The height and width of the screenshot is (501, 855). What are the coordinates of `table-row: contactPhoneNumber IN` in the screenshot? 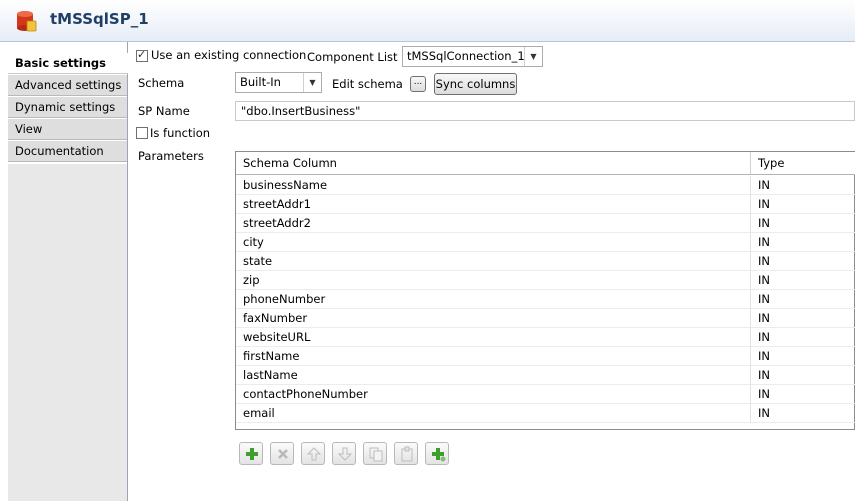 It's located at (545, 394).